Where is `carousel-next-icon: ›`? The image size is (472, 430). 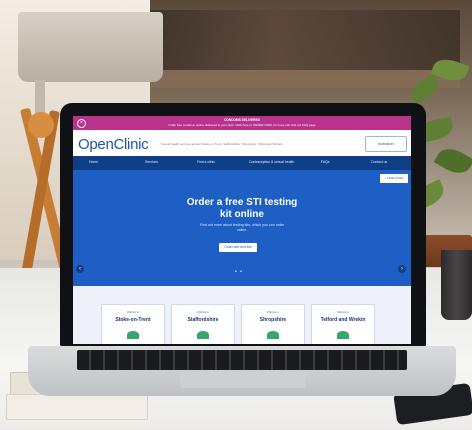 carousel-next-icon: › is located at coordinates (402, 269).